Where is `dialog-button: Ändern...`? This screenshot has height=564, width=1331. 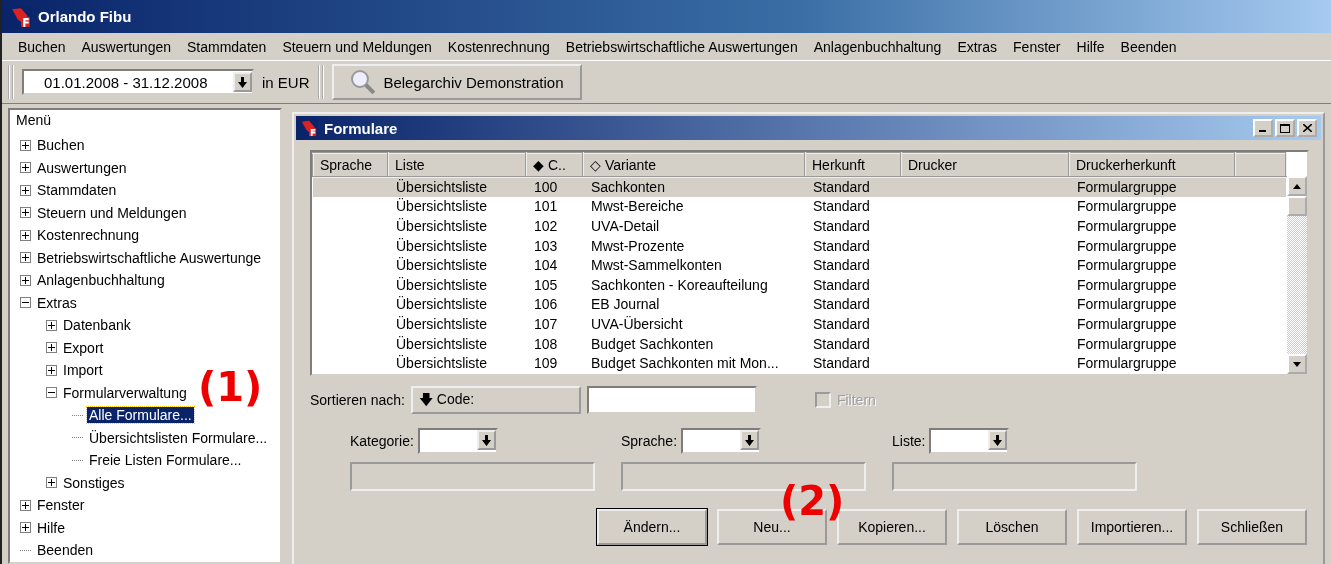 dialog-button: Ändern... is located at coordinates (652, 527).